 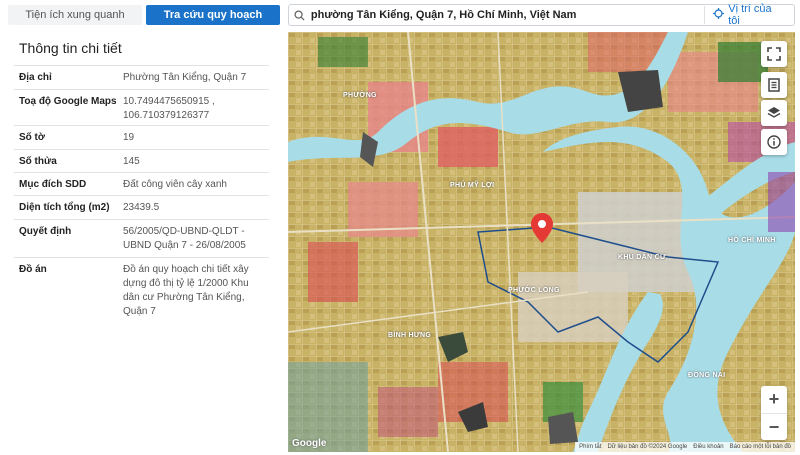 What do you see at coordinates (144, 15) in the screenshot?
I see `tab-bar: Tiện ích xung quanh Tra cứu quy hoạch` at bounding box center [144, 15].